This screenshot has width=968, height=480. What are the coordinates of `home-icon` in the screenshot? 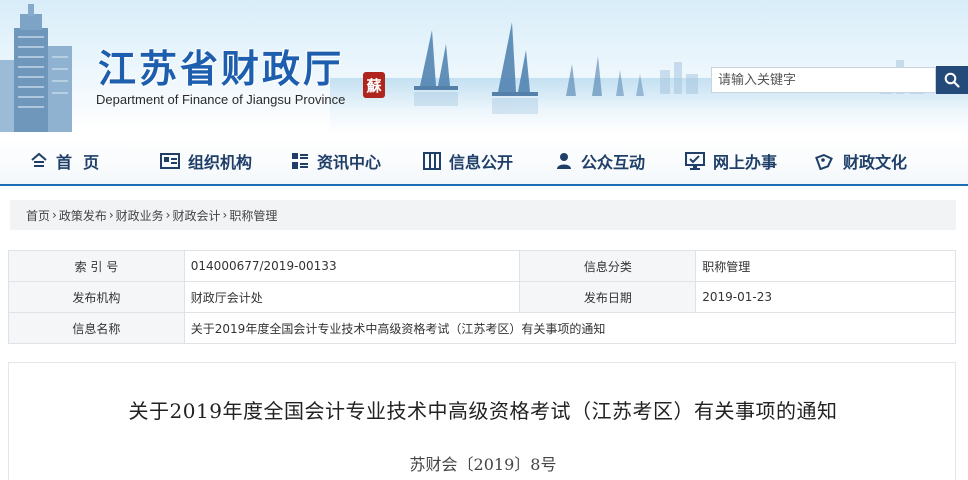 It's located at (39, 159).